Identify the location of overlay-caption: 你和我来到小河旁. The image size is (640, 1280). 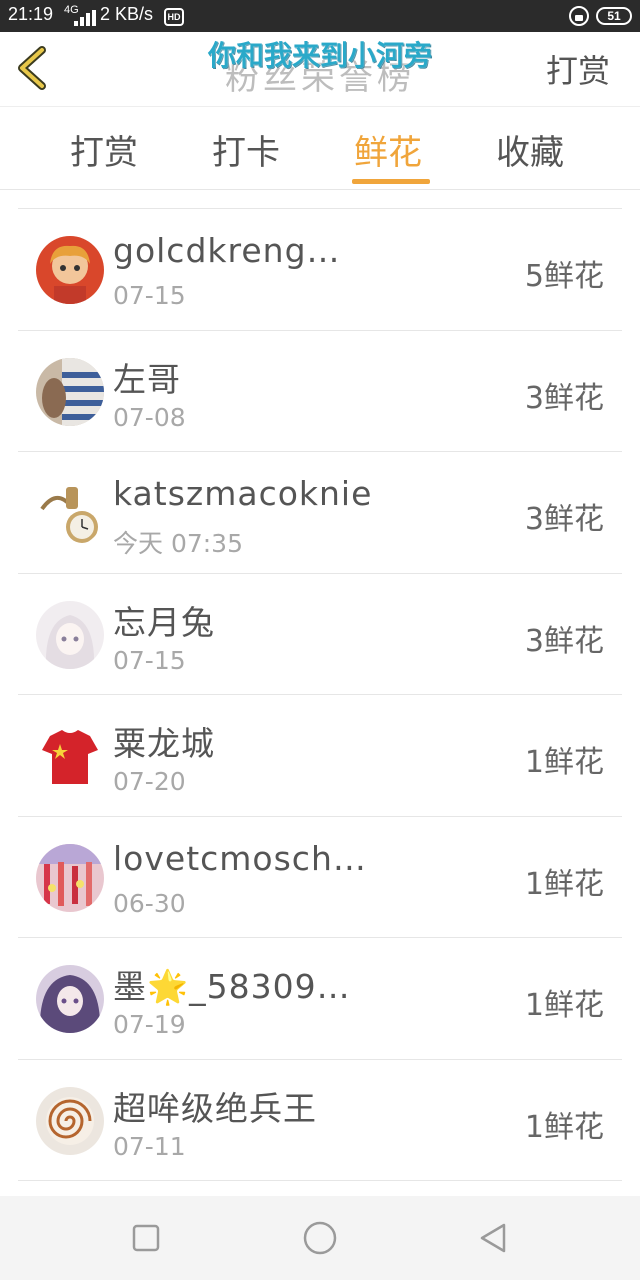
(319, 55).